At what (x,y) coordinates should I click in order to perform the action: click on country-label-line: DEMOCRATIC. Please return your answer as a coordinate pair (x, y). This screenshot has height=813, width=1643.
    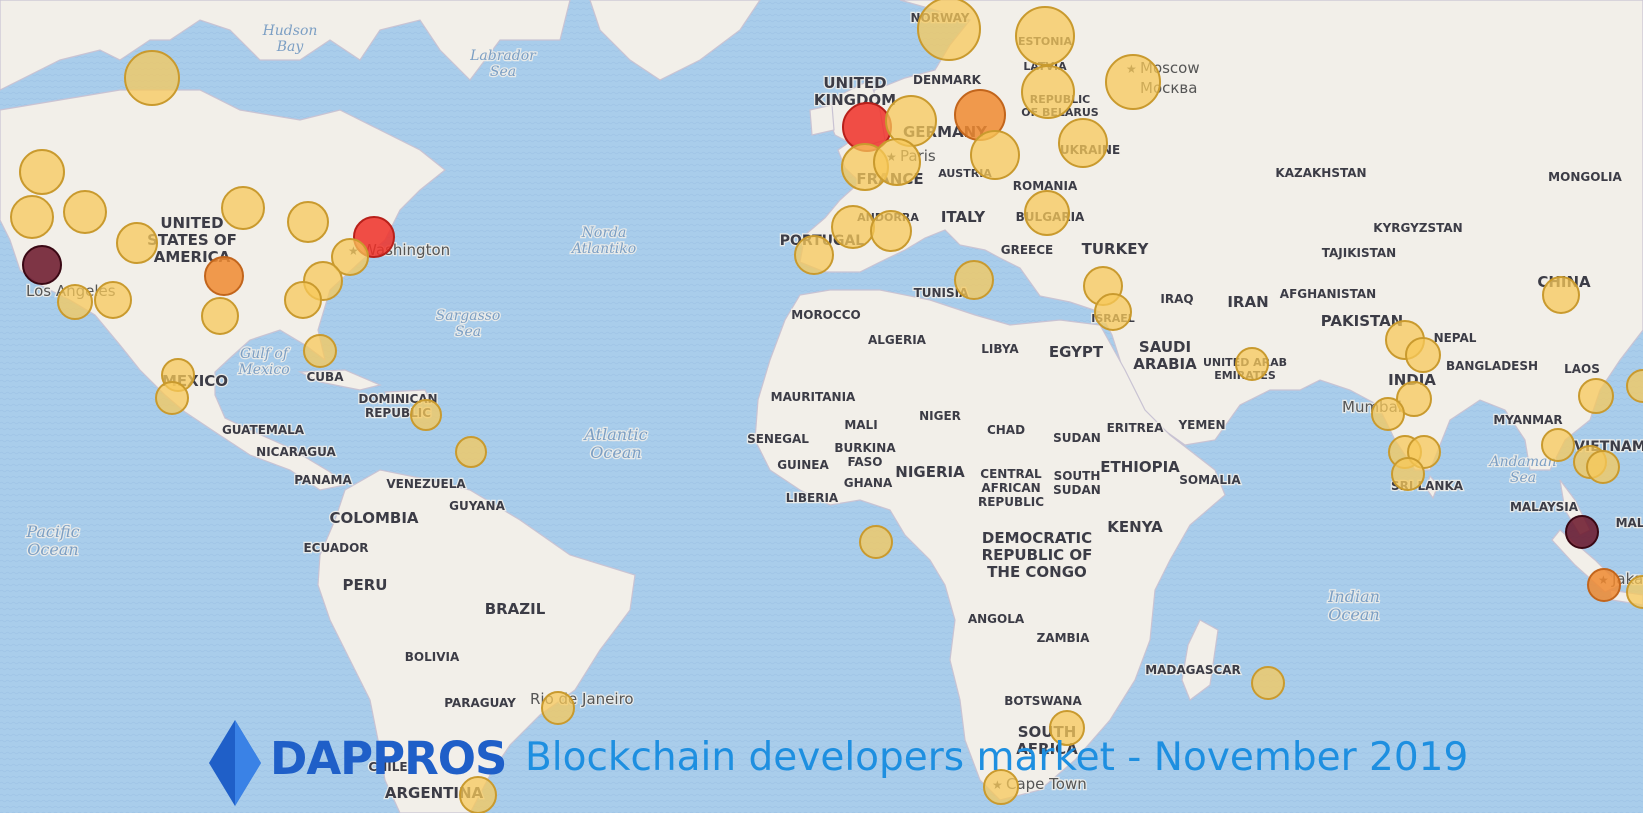
    Looking at the image, I should click on (1037, 538).